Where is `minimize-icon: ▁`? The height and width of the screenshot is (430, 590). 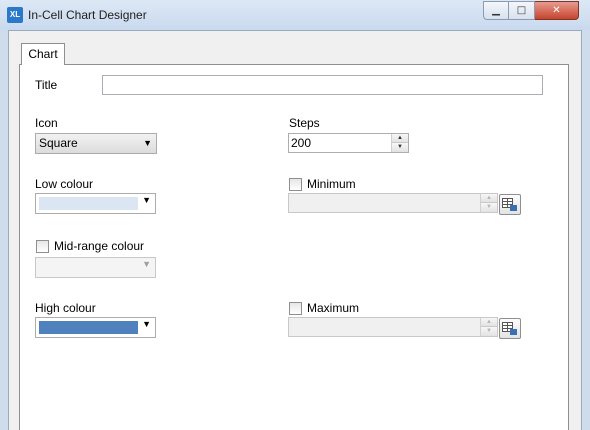
minimize-icon: ▁ is located at coordinates (496, 10).